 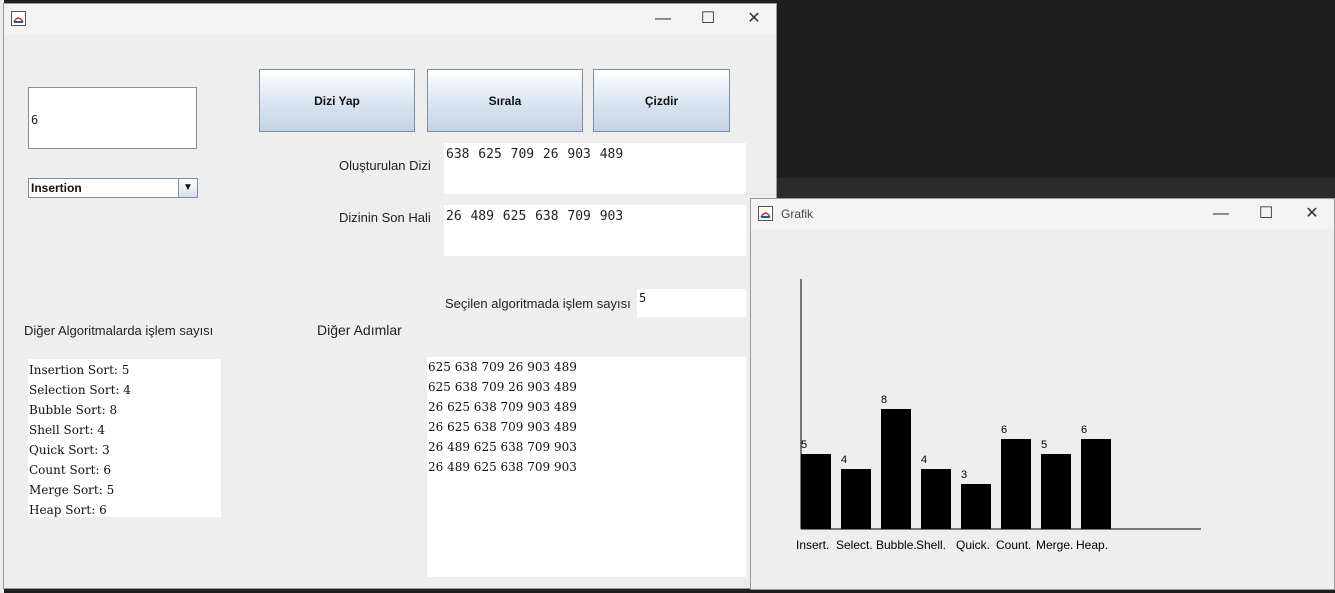 What do you see at coordinates (1092, 545) in the screenshot?
I see `x-tick-label: Heap.` at bounding box center [1092, 545].